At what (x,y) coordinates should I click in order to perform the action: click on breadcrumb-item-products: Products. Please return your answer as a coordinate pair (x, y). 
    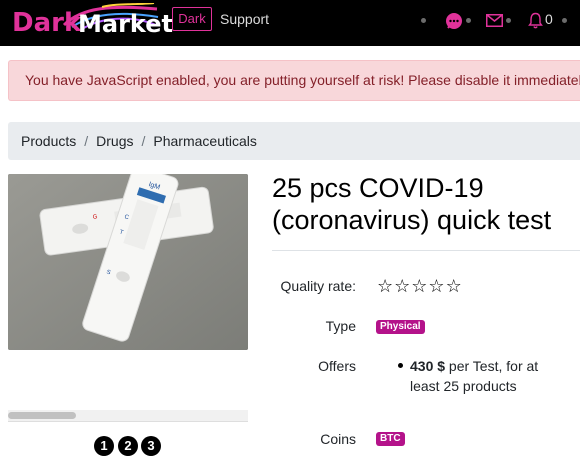
    Looking at the image, I should click on (48, 141).